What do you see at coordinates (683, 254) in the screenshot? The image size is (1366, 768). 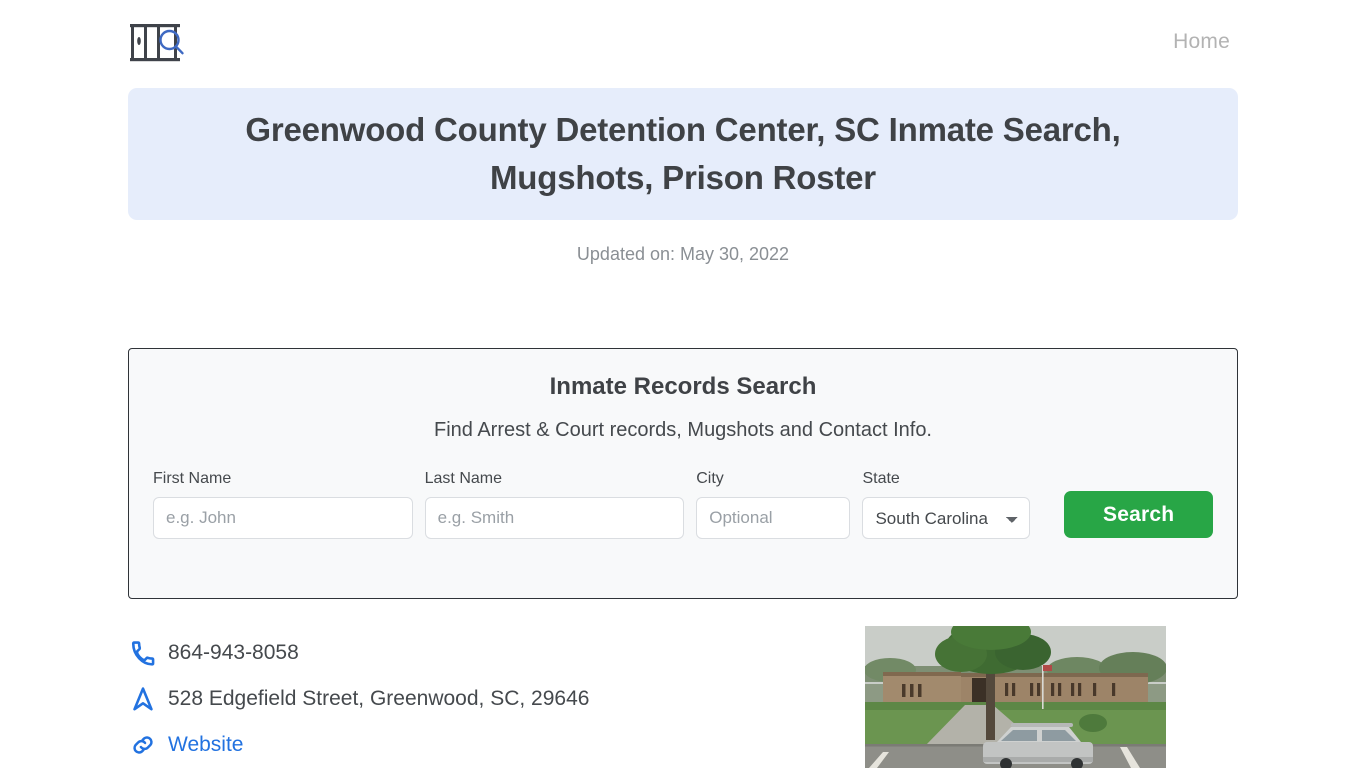 I see `updated-timestamp: Updated on: May 30, 2022` at bounding box center [683, 254].